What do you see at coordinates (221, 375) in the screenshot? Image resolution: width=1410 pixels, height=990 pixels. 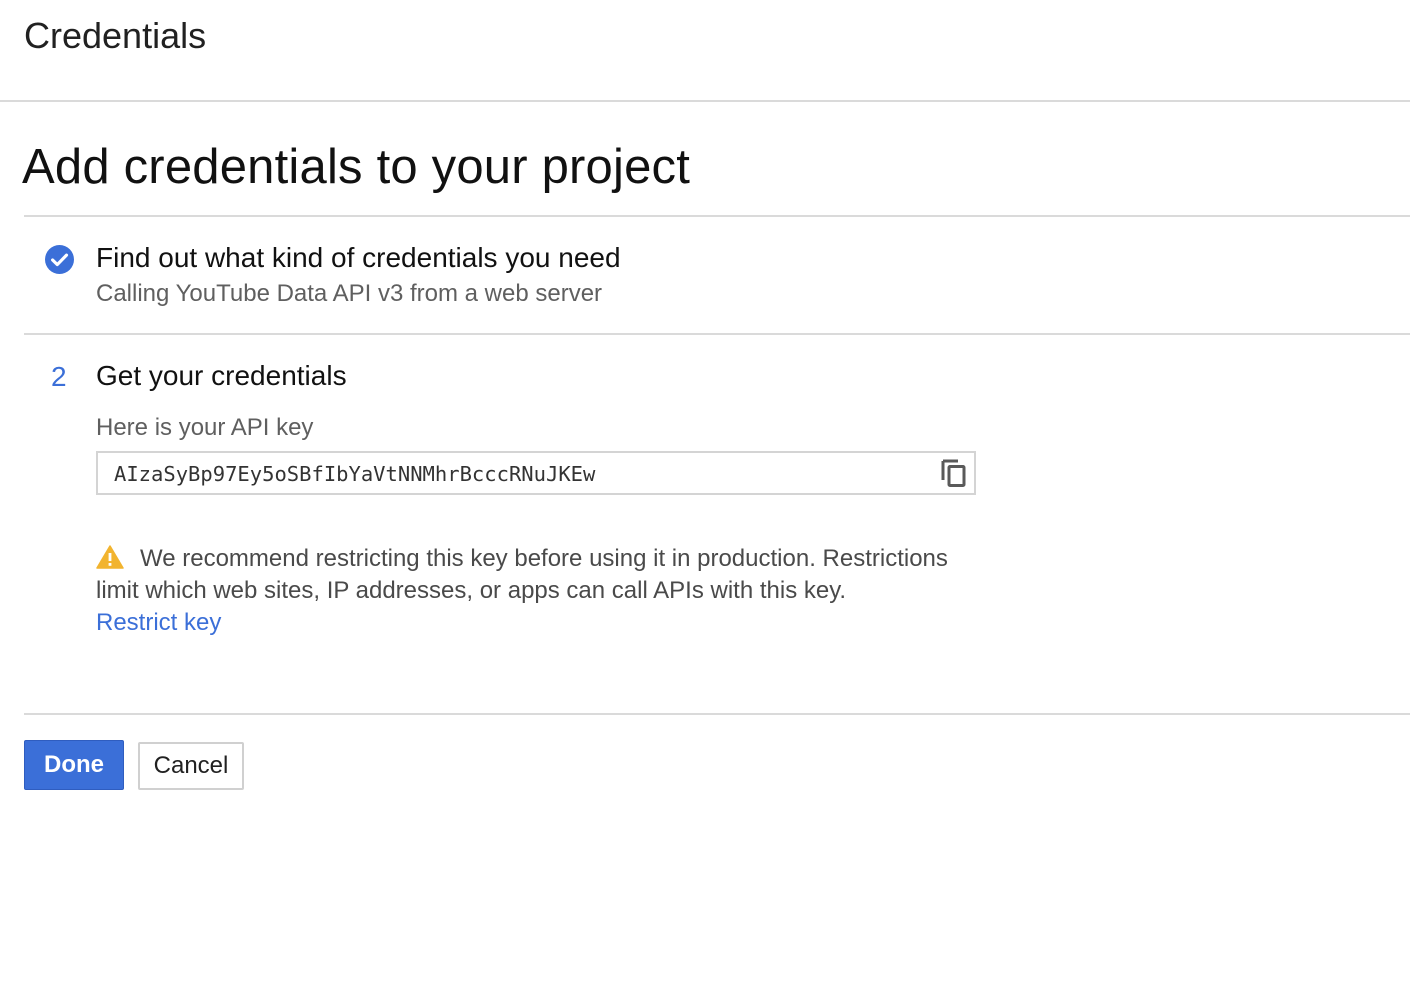 I see `step2-title: Get your credentials` at bounding box center [221, 375].